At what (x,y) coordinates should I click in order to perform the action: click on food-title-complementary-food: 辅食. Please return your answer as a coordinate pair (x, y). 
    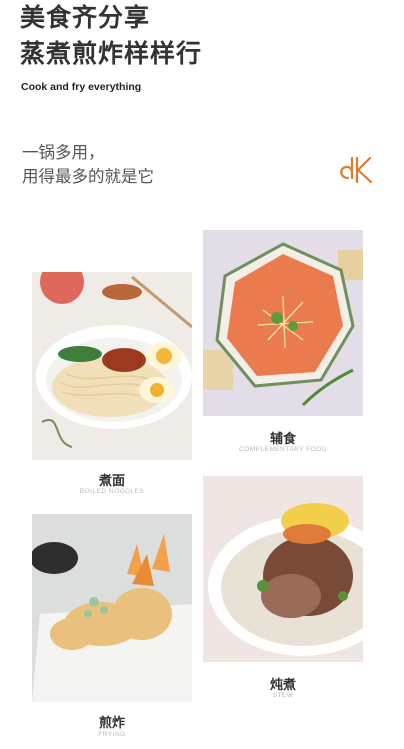
    Looking at the image, I should click on (282, 439).